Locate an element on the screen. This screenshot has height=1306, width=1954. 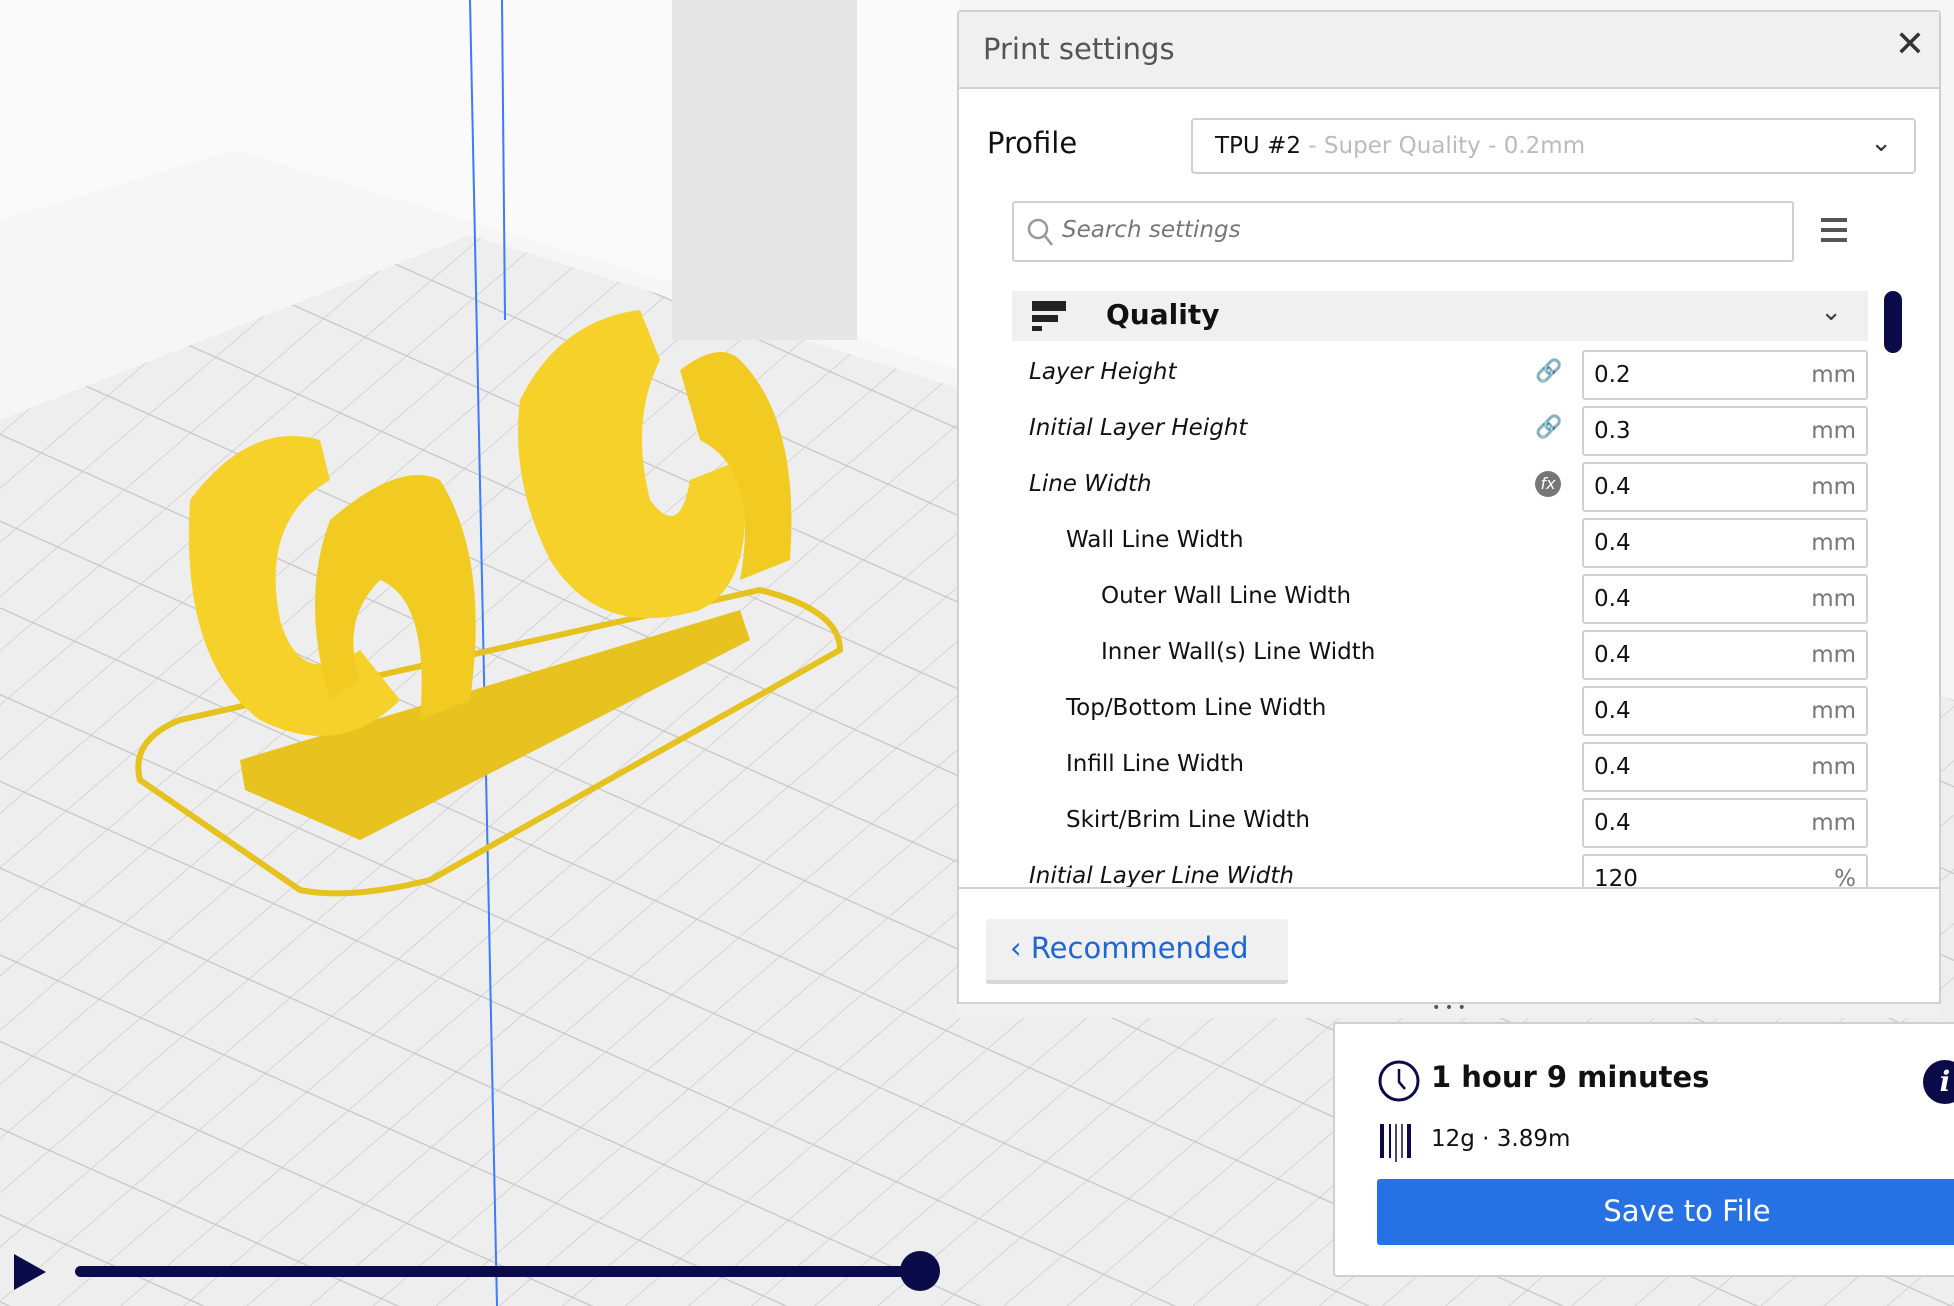
recommended-label: Recommended is located at coordinates (1139, 948).